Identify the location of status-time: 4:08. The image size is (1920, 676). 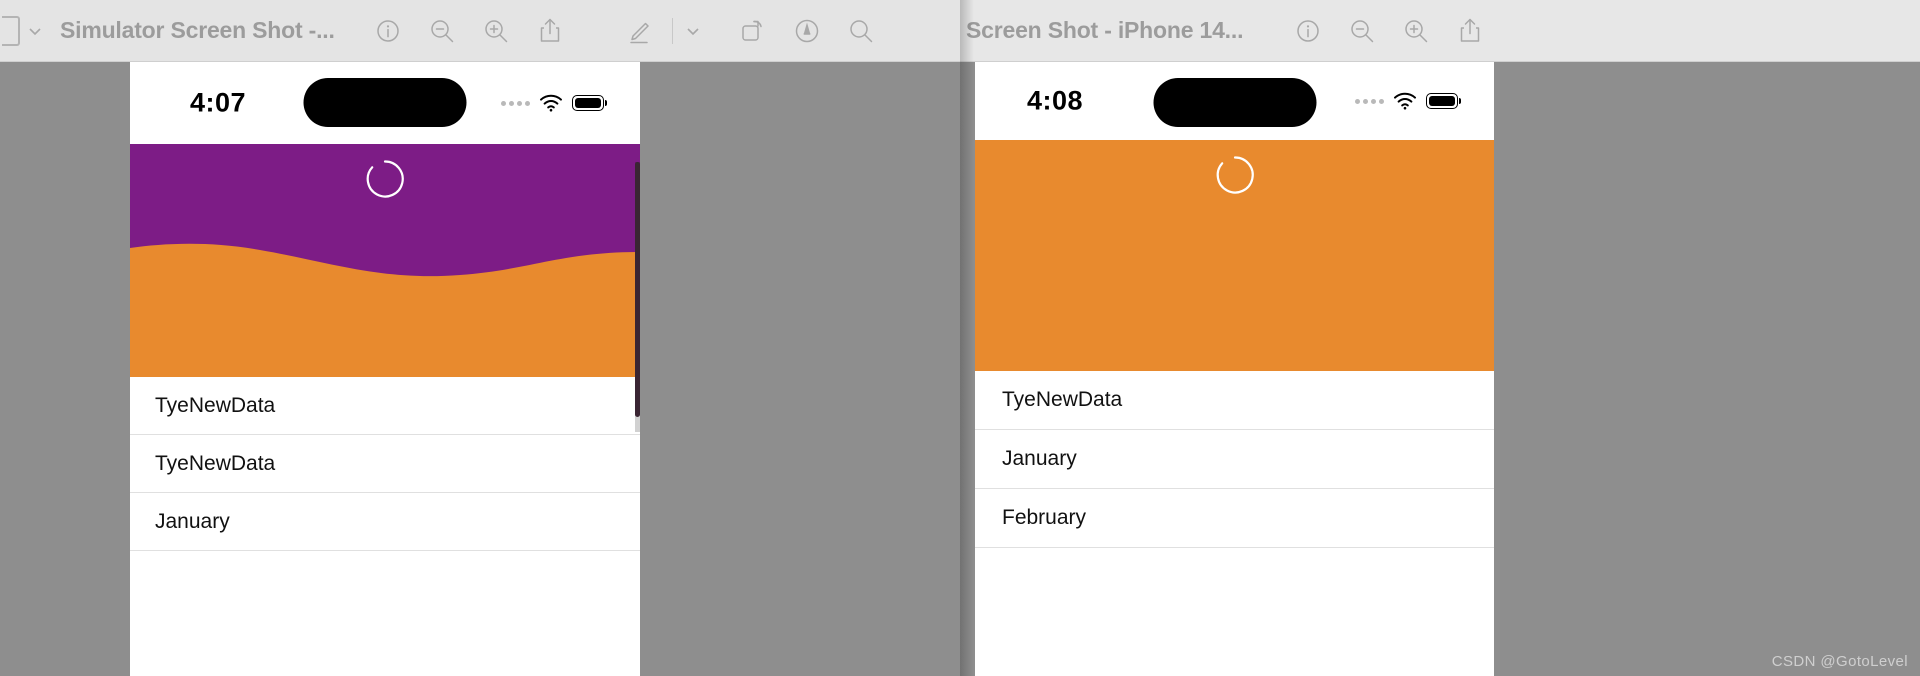
(1055, 100).